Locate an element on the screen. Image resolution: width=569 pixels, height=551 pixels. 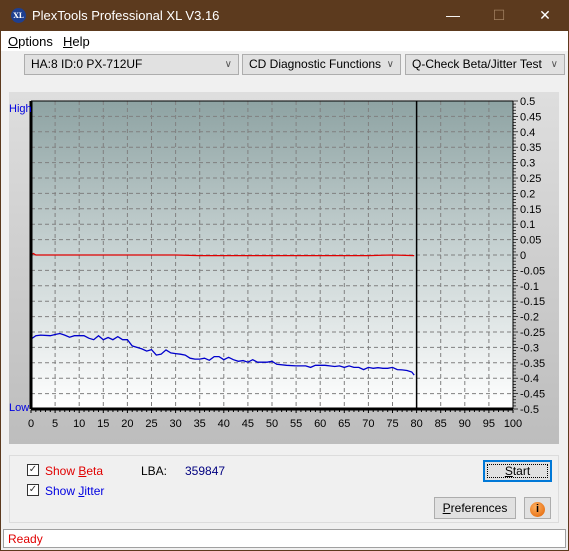
y-tick-label: -0.05 is located at coordinates (532, 271).